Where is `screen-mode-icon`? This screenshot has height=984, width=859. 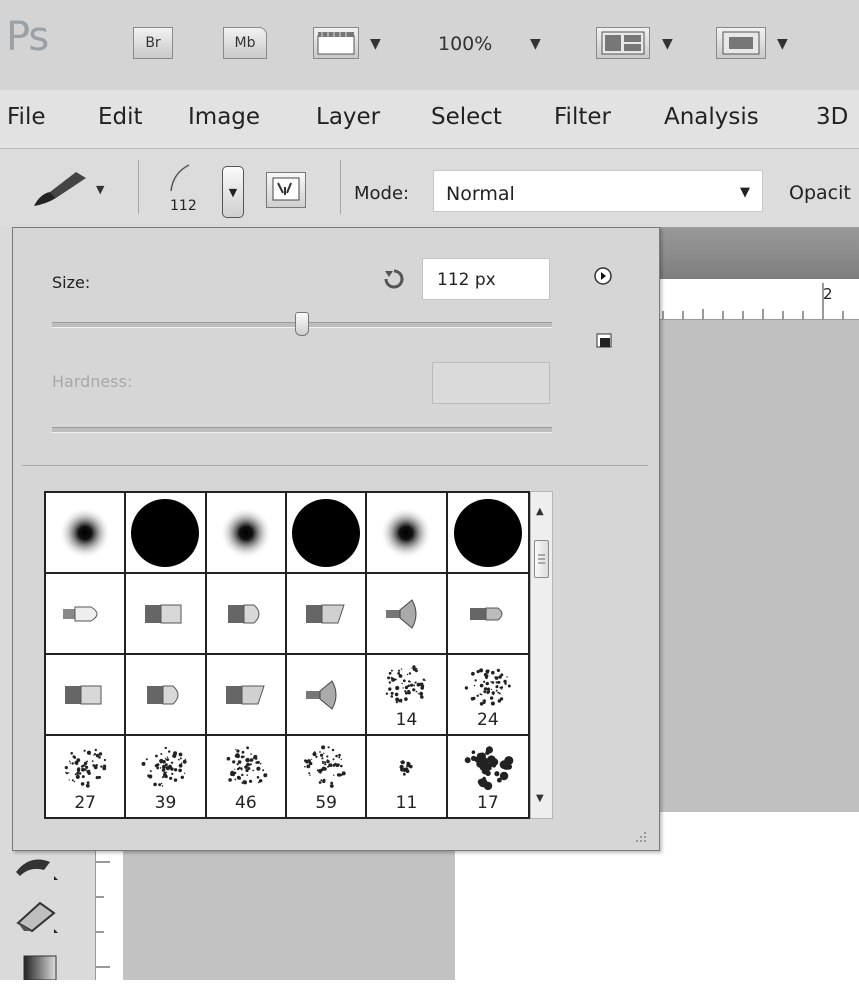
screen-mode-icon is located at coordinates (741, 43).